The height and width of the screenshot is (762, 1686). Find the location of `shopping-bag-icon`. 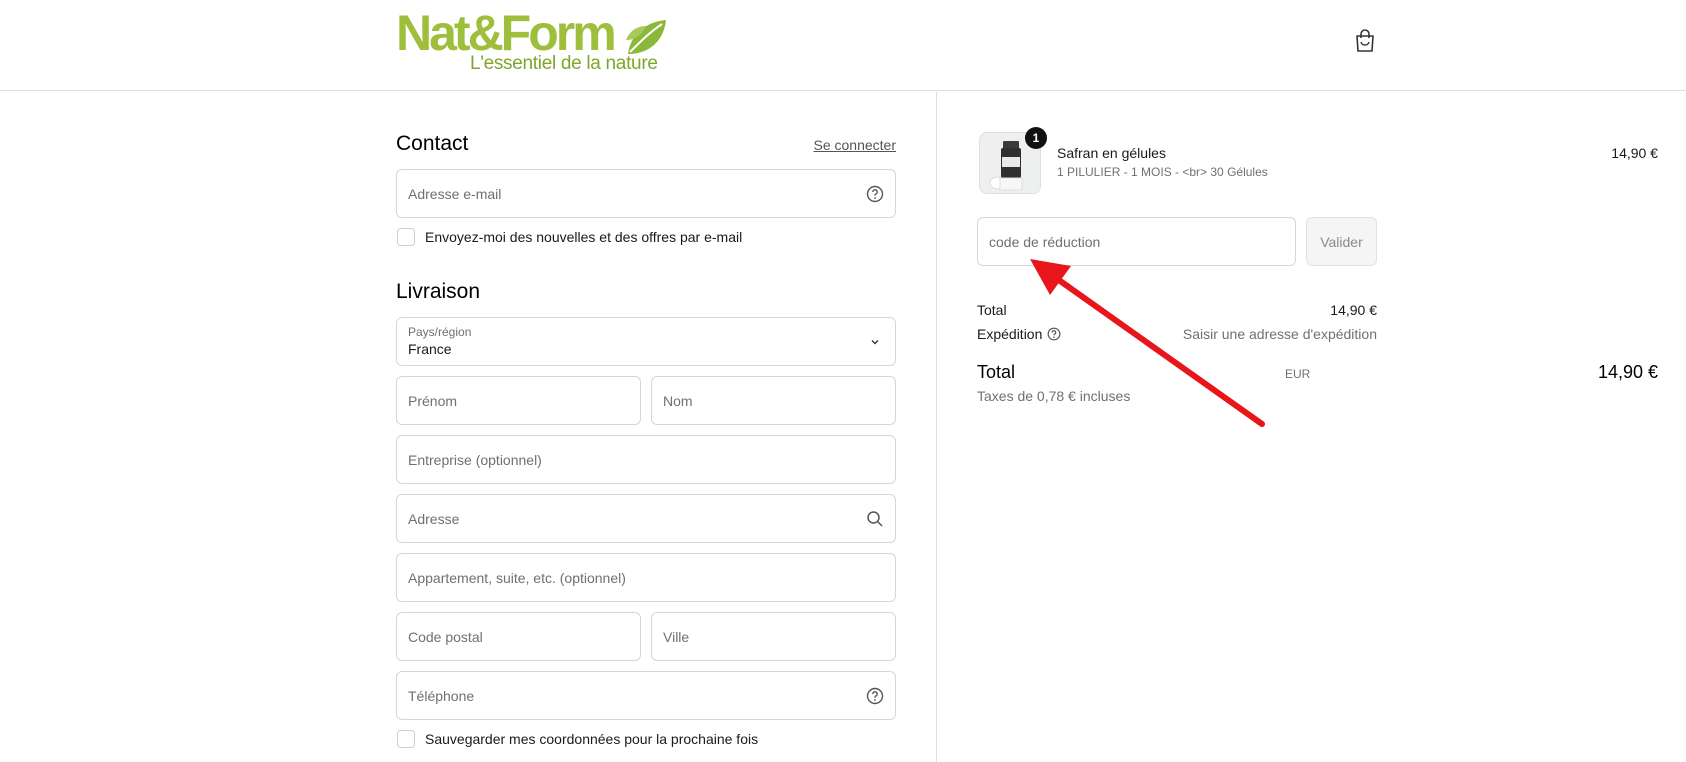

shopping-bag-icon is located at coordinates (1365, 41).